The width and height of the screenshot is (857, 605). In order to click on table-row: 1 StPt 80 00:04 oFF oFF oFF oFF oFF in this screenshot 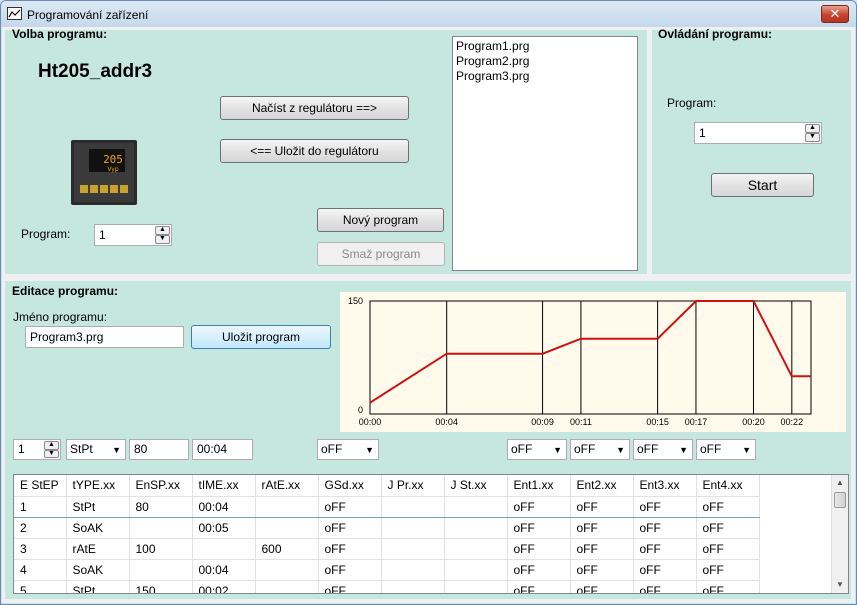, I will do `click(387, 506)`.